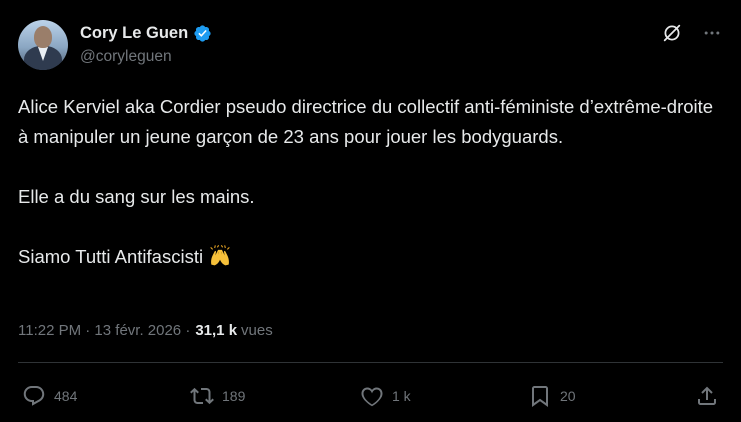 This screenshot has width=741, height=422. I want to click on reply-count: 484, so click(66, 396).